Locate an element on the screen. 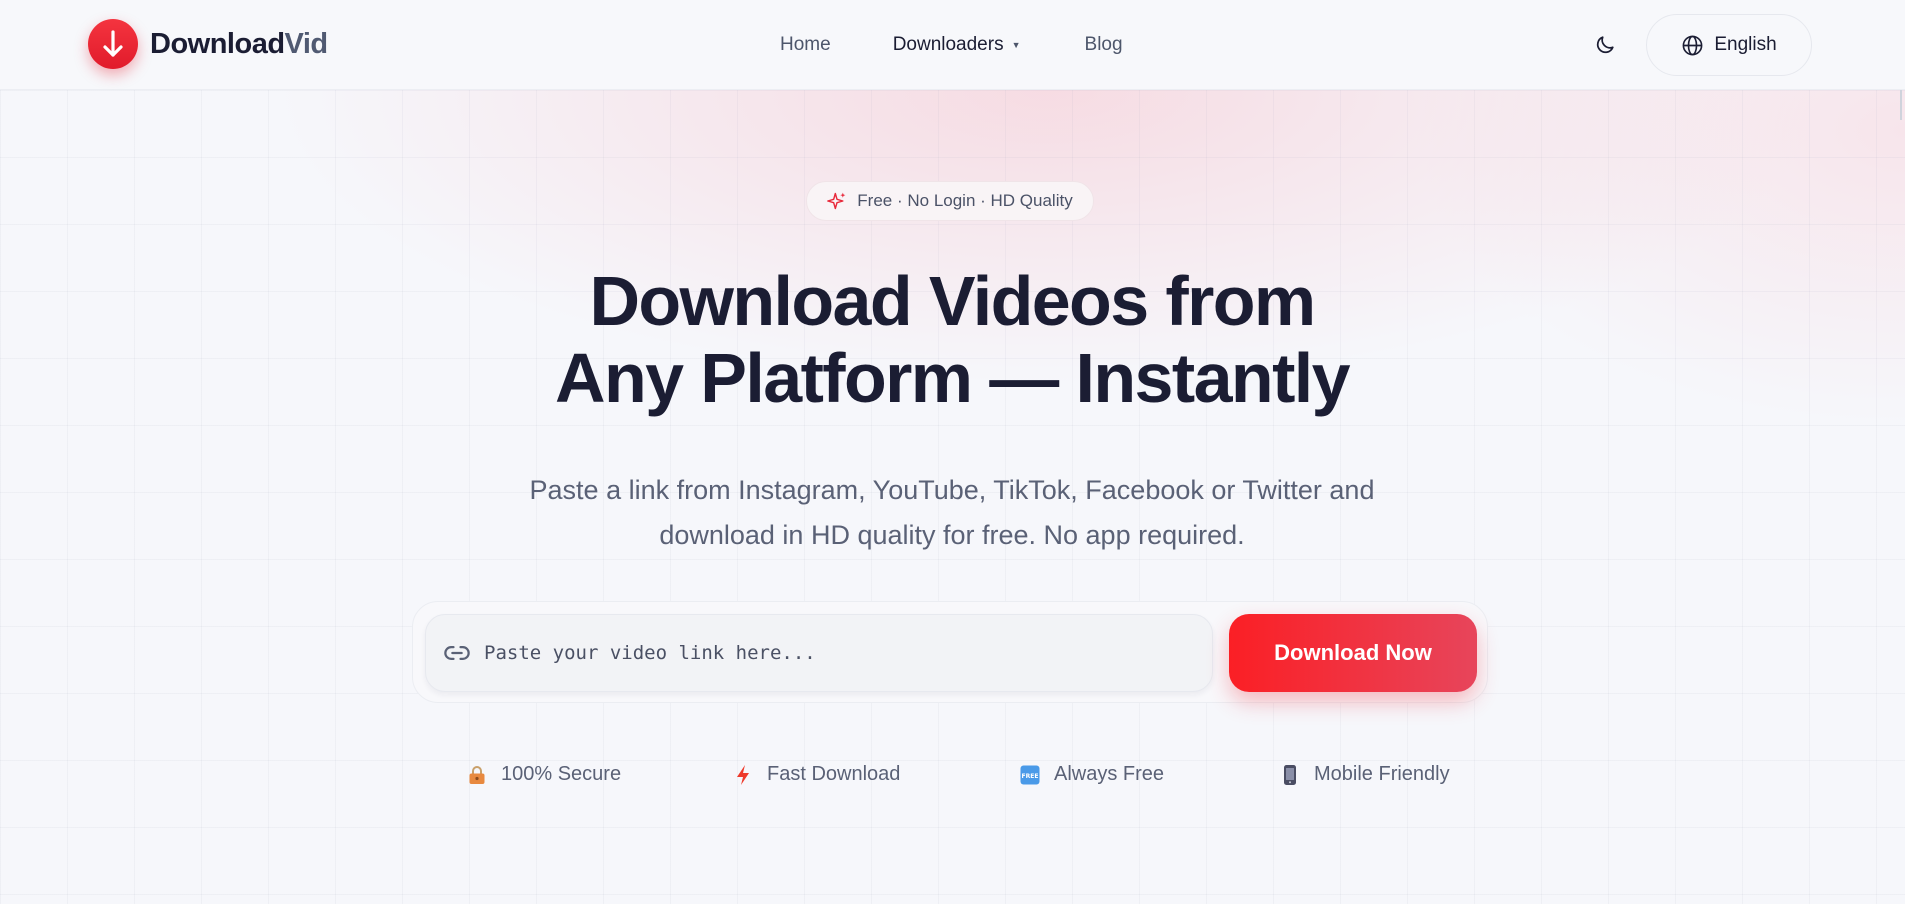  caret-down-icon: ▼ is located at coordinates (1016, 45).